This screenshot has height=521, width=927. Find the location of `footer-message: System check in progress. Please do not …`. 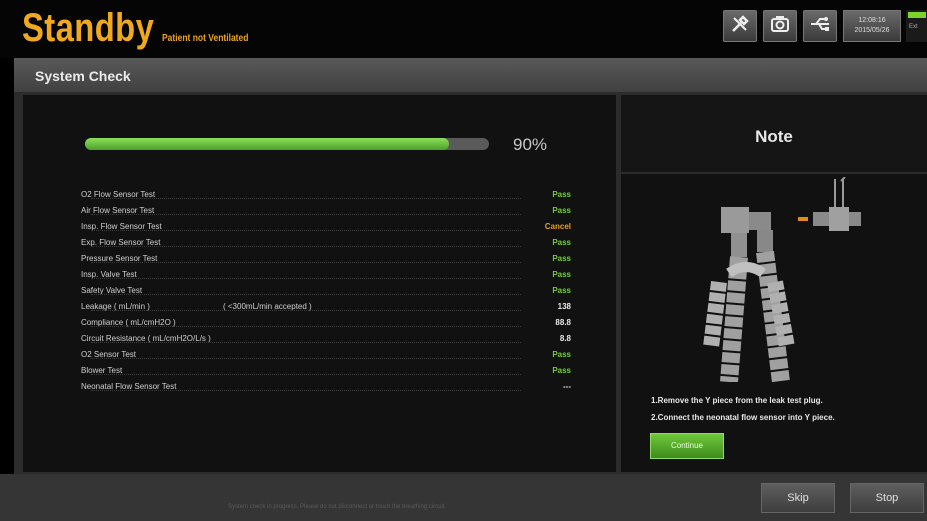

footer-message: System check in progress. Please do not … is located at coordinates (337, 507).